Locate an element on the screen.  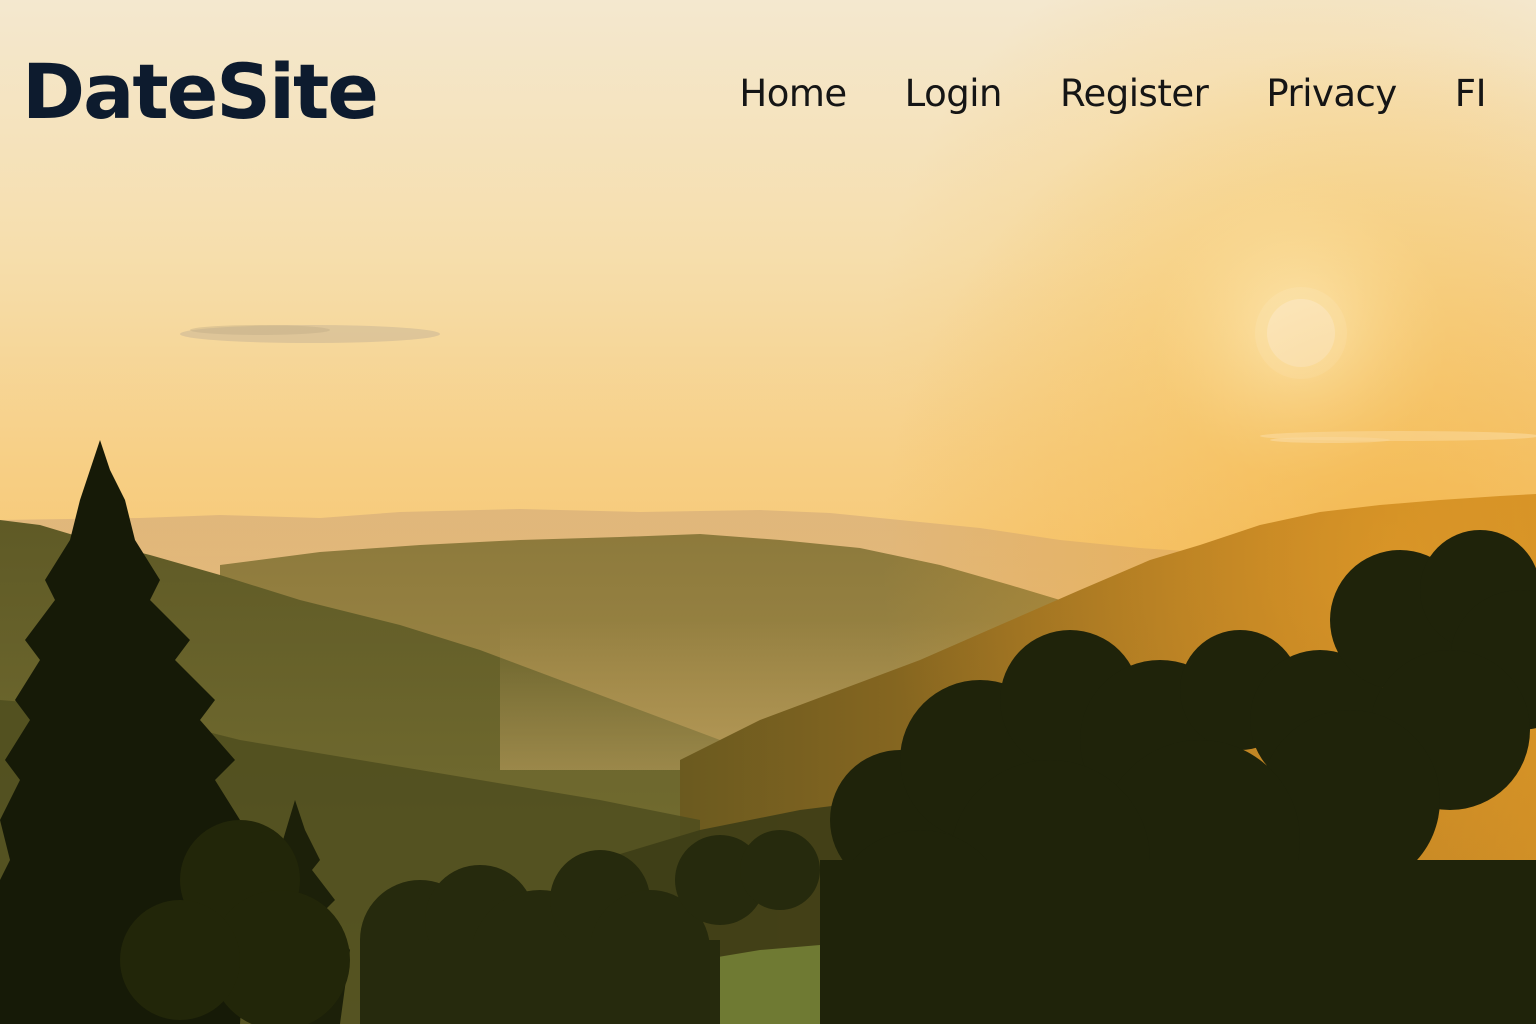
main-nav: Home Login Register Privacy FI is located at coordinates (1112, 94).